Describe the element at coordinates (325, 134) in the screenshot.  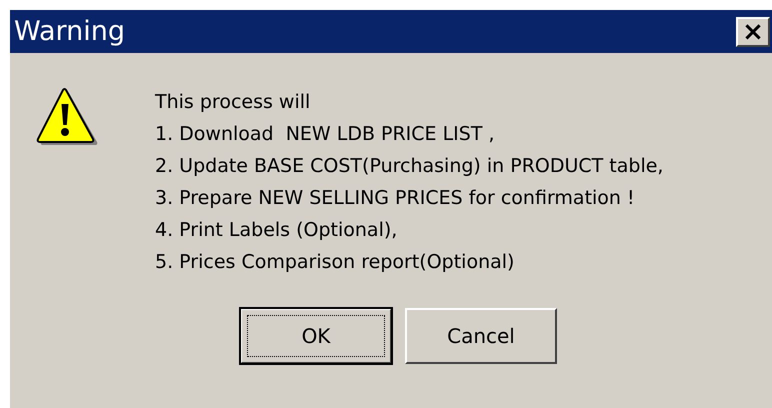
I see `message-line: 1. Download NEW LDB PRICE LIST ,` at that location.